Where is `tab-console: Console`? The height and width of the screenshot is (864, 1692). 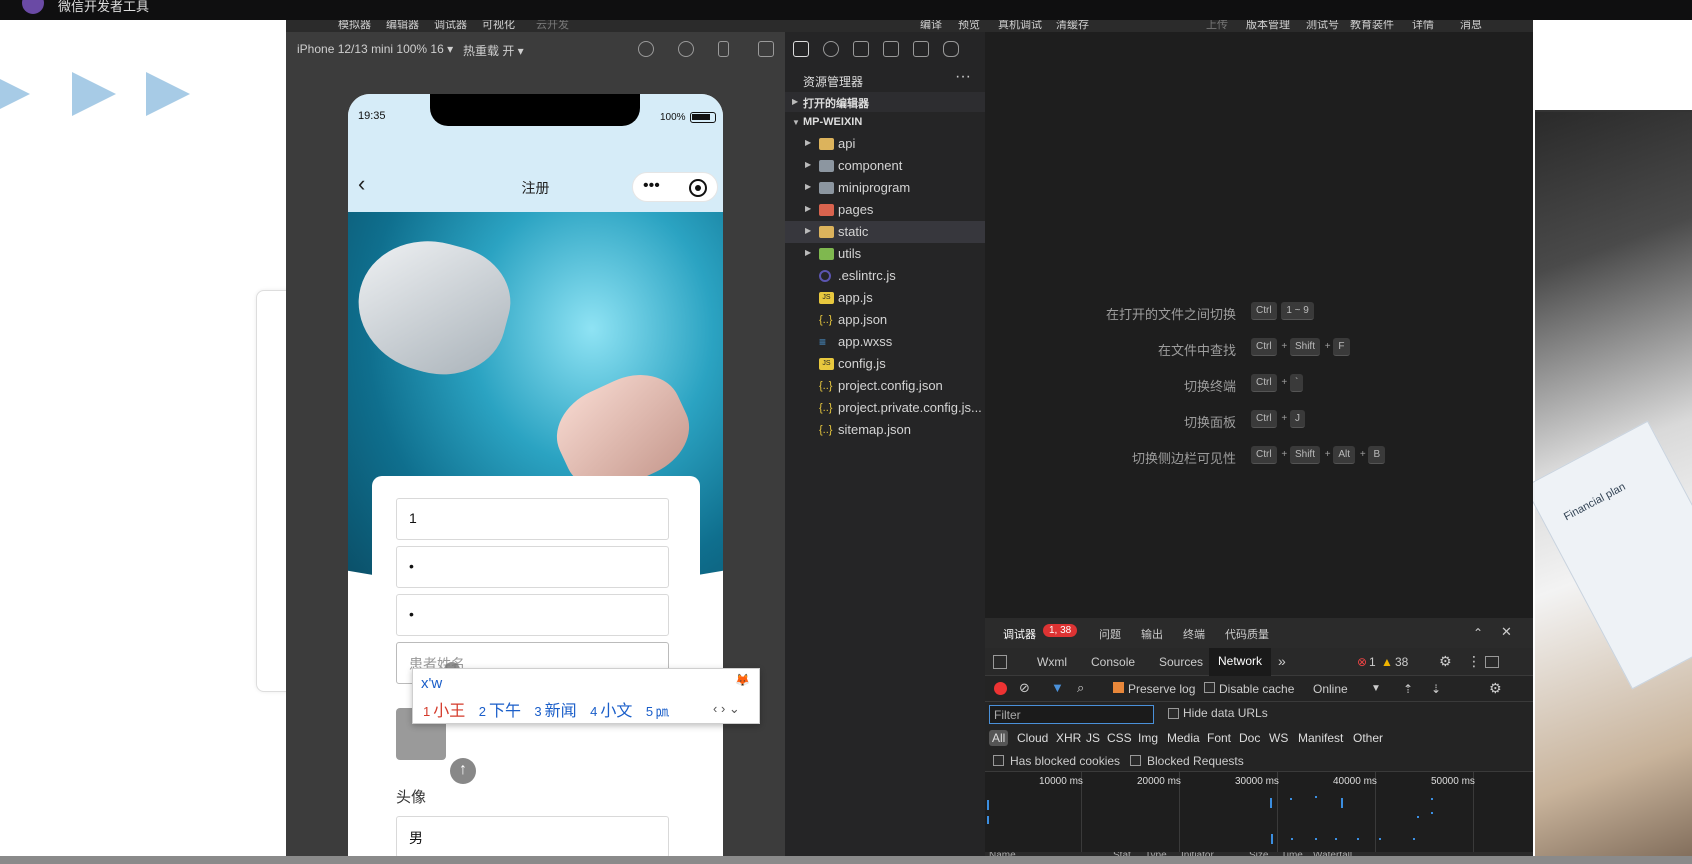 tab-console: Console is located at coordinates (1113, 662).